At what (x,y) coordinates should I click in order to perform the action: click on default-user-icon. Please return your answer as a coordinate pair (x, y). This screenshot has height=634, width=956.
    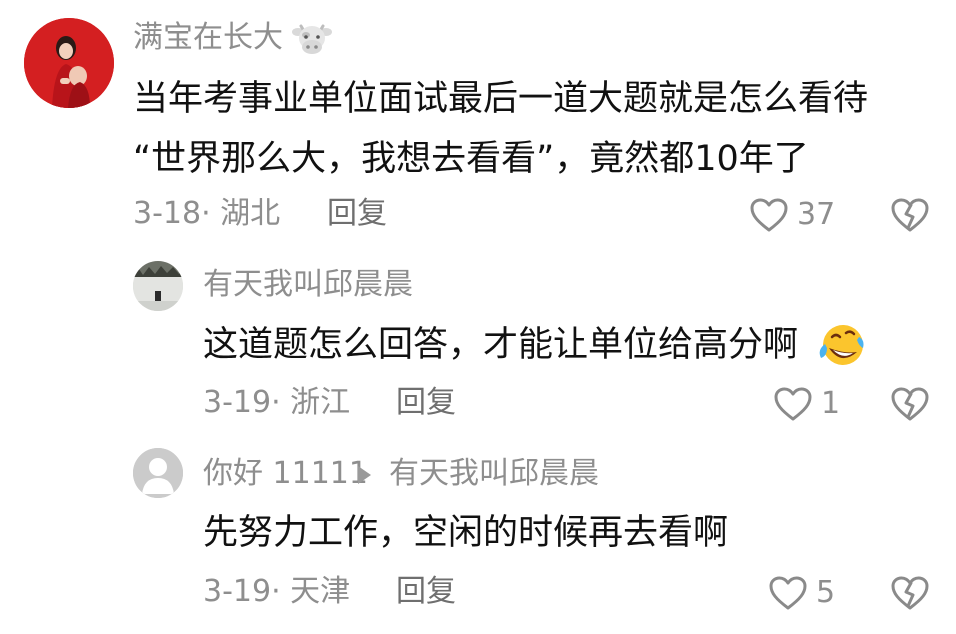
    Looking at the image, I should click on (158, 473).